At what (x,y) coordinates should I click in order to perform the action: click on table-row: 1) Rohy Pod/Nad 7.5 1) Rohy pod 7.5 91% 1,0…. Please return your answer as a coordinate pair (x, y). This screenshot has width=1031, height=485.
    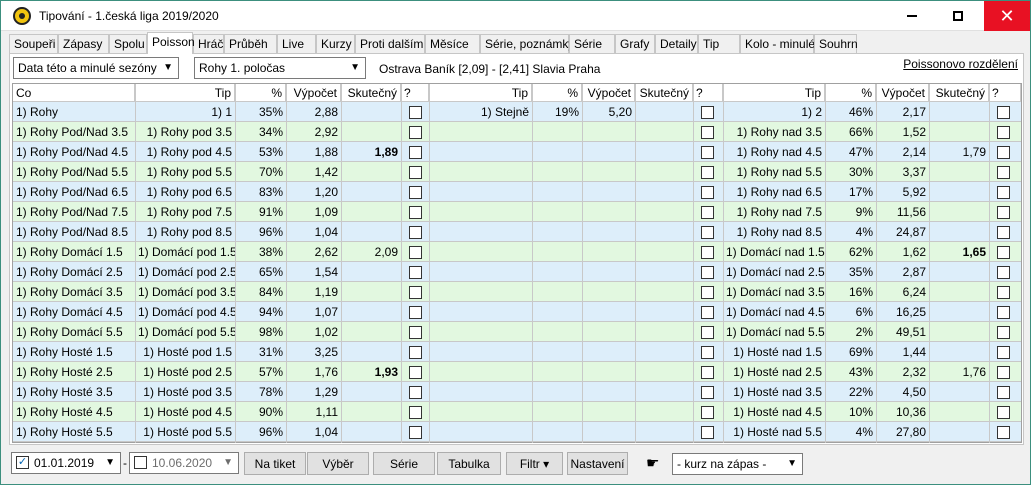
    Looking at the image, I should click on (517, 212).